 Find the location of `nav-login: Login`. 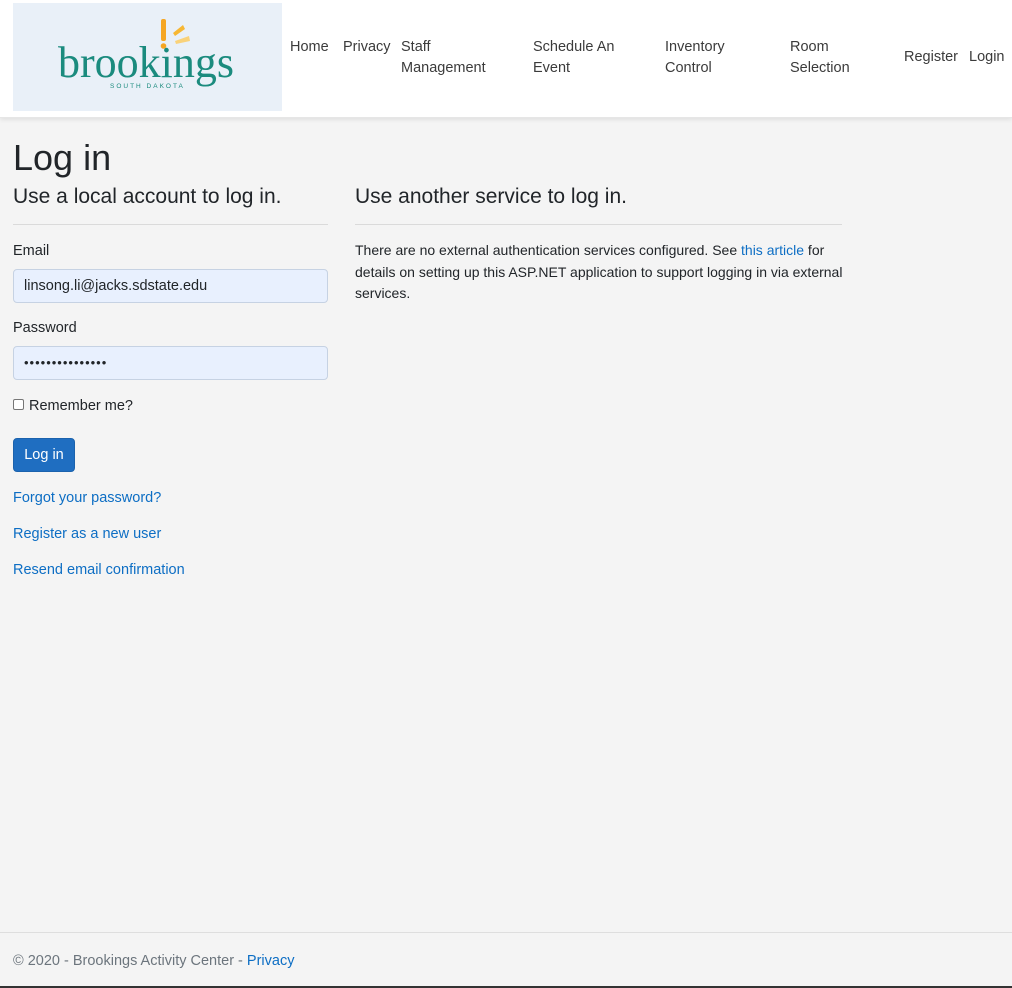

nav-login: Login is located at coordinates (986, 57).